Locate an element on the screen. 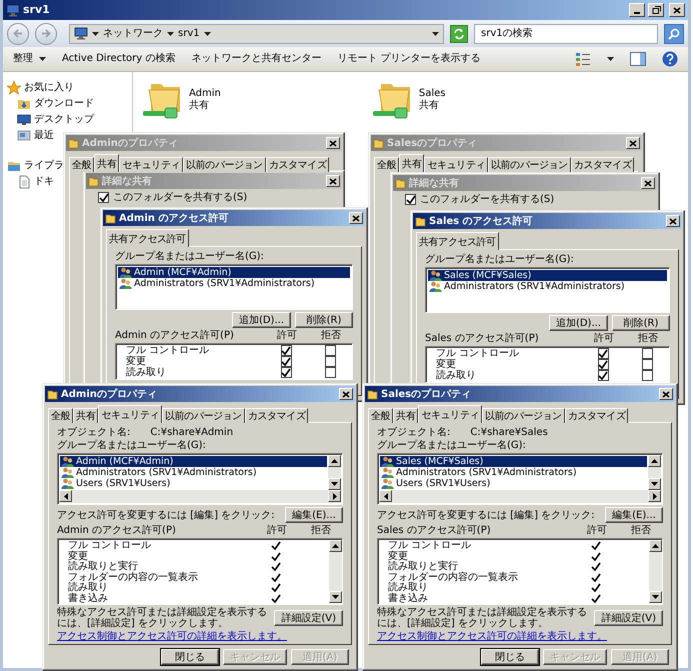 Image resolution: width=693 pixels, height=671 pixels. window-title: srv1 is located at coordinates (36, 10).